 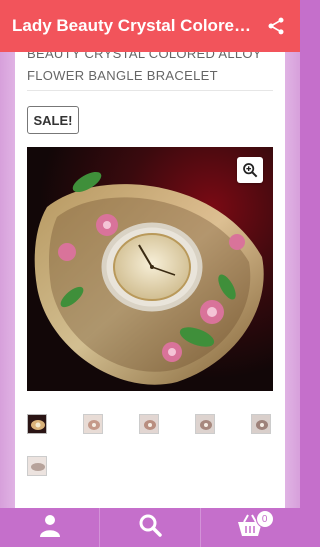 I want to click on right-frame, so click(x=292, y=280).